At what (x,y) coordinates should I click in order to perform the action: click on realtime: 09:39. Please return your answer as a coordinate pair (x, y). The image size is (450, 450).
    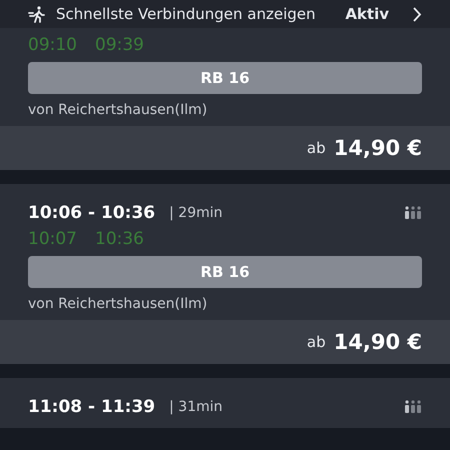
    Looking at the image, I should click on (119, 45).